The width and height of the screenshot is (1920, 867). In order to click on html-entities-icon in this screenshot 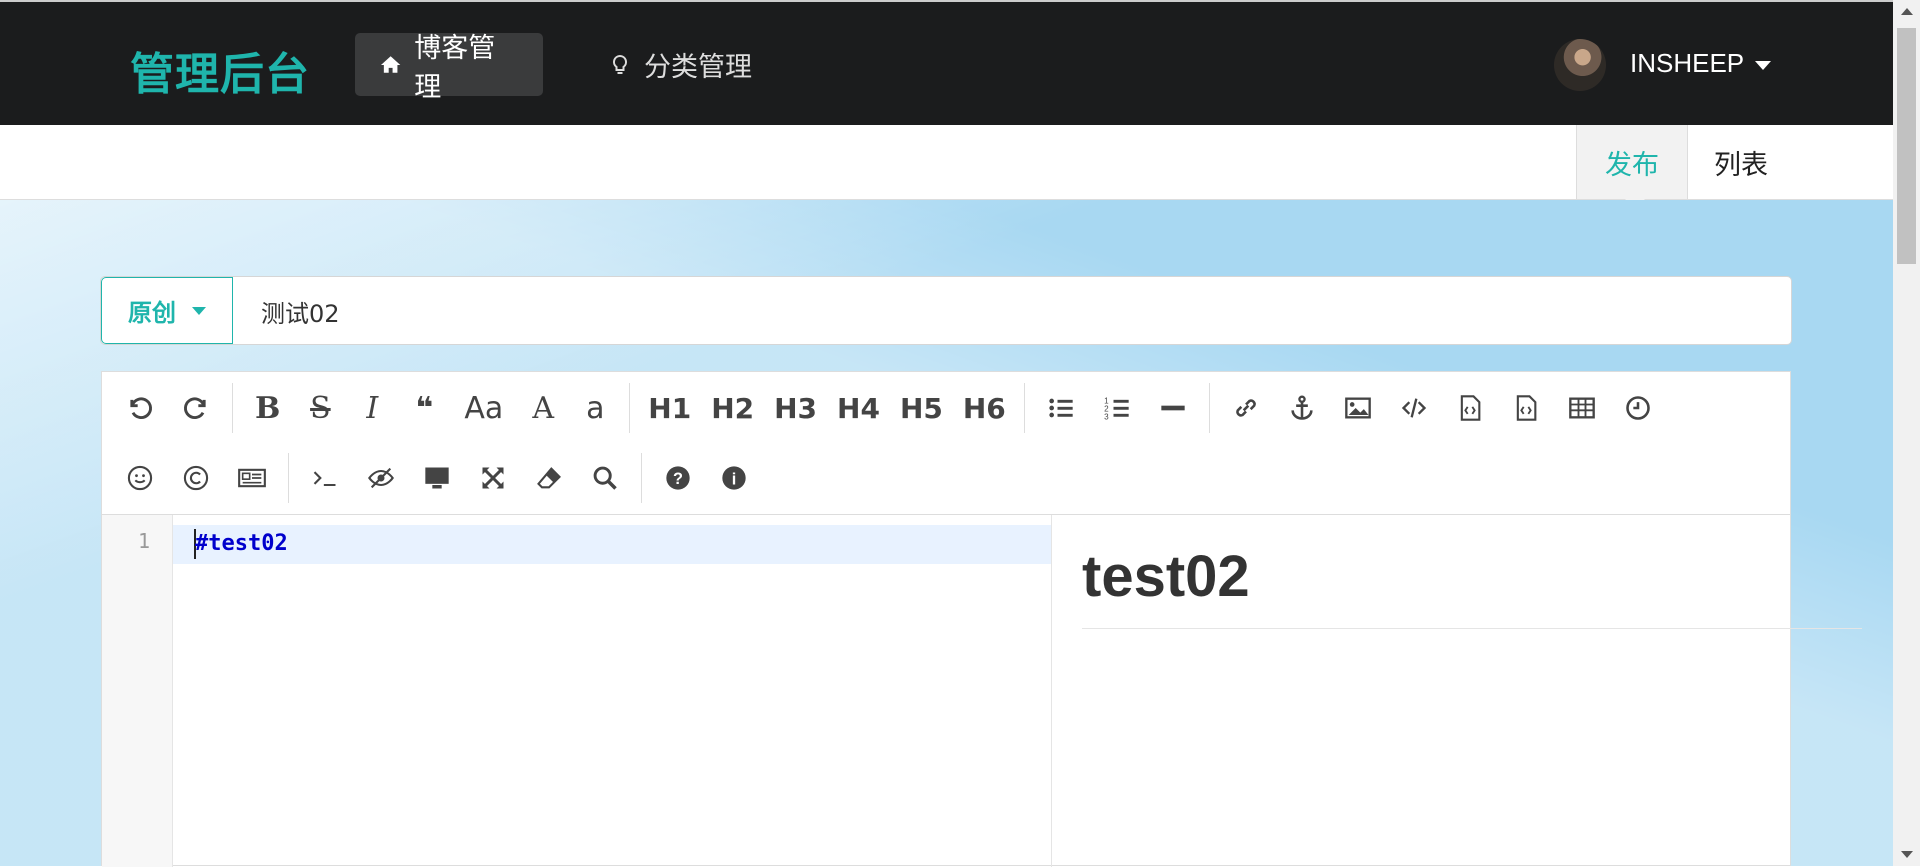, I will do `click(196, 478)`.